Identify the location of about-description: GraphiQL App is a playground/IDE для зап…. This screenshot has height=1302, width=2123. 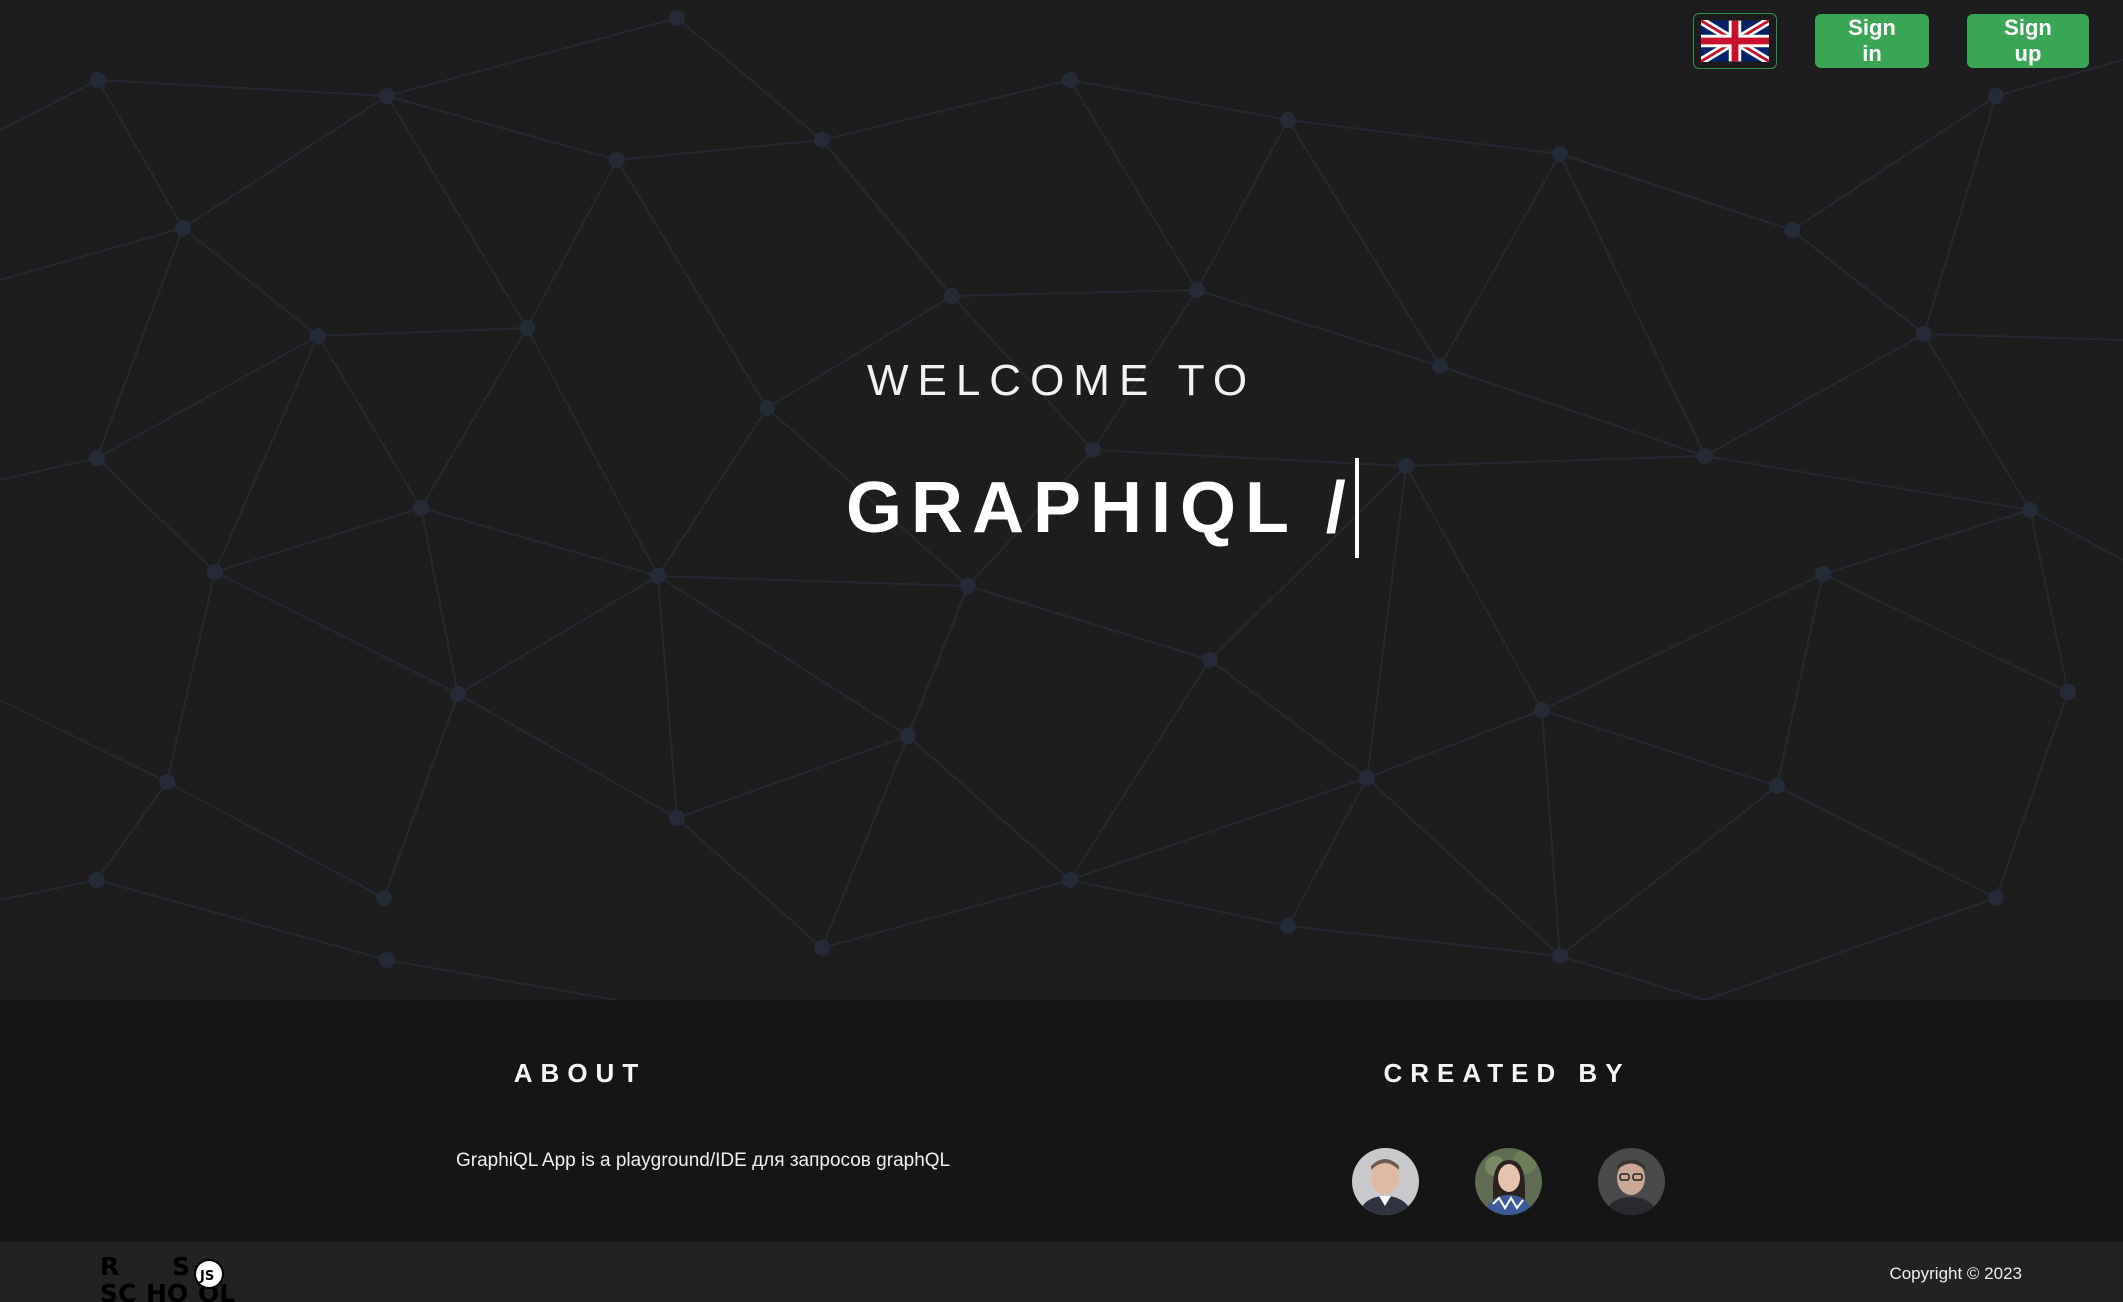
(703, 1160).